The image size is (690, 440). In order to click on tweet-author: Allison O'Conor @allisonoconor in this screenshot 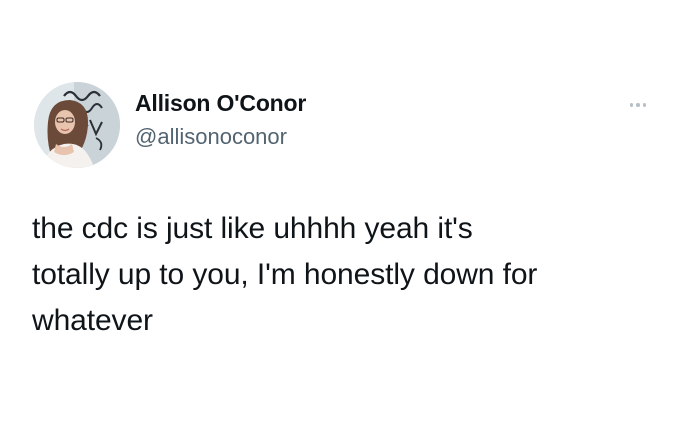, I will do `click(220, 119)`.